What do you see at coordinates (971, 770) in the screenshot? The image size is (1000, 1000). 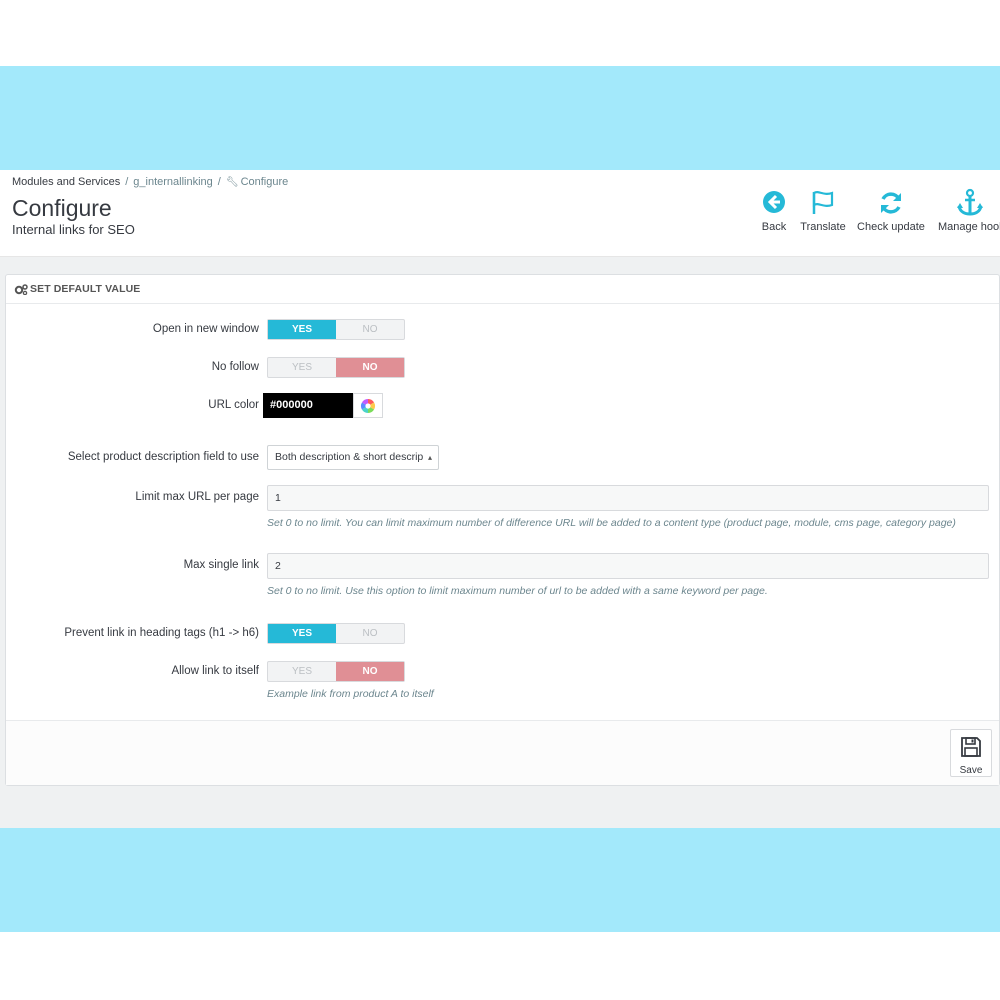 I see `save-label: Save` at bounding box center [971, 770].